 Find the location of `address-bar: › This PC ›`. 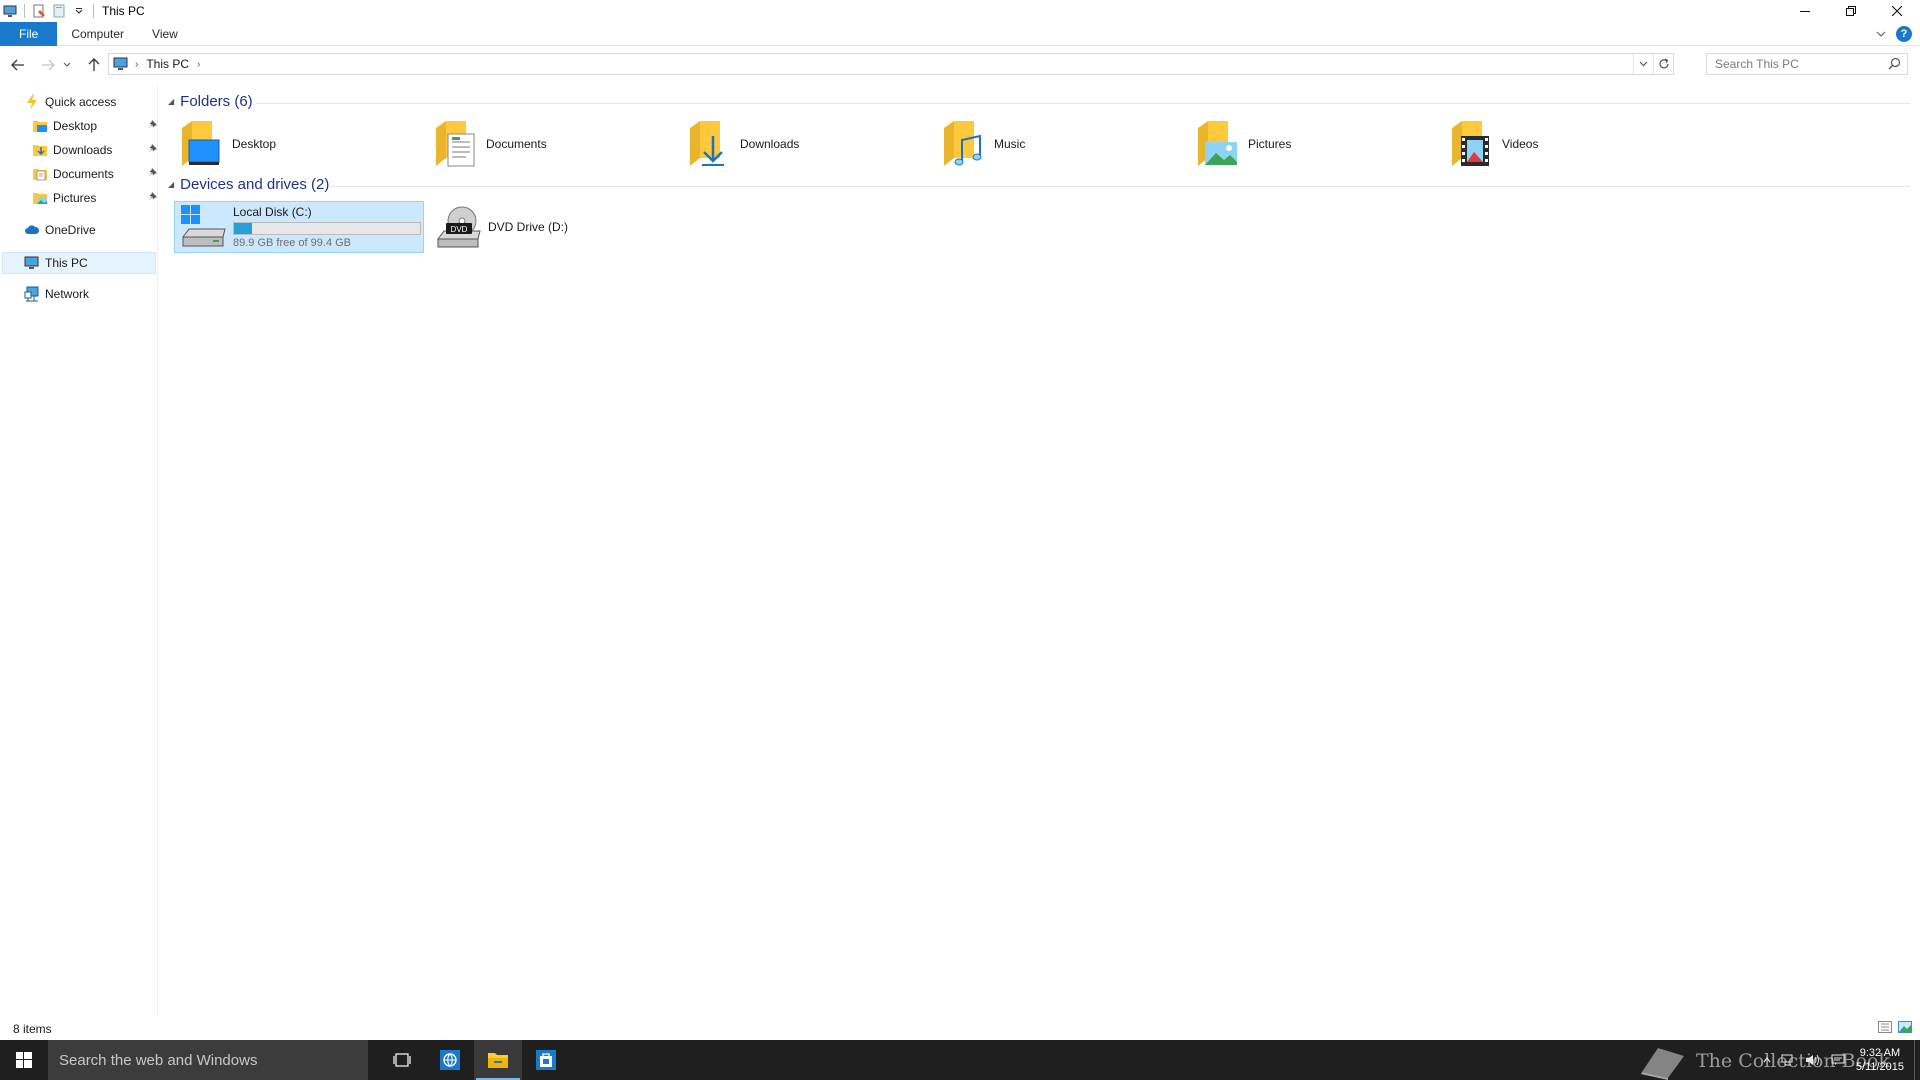

address-bar: › This PC › is located at coordinates (891, 64).